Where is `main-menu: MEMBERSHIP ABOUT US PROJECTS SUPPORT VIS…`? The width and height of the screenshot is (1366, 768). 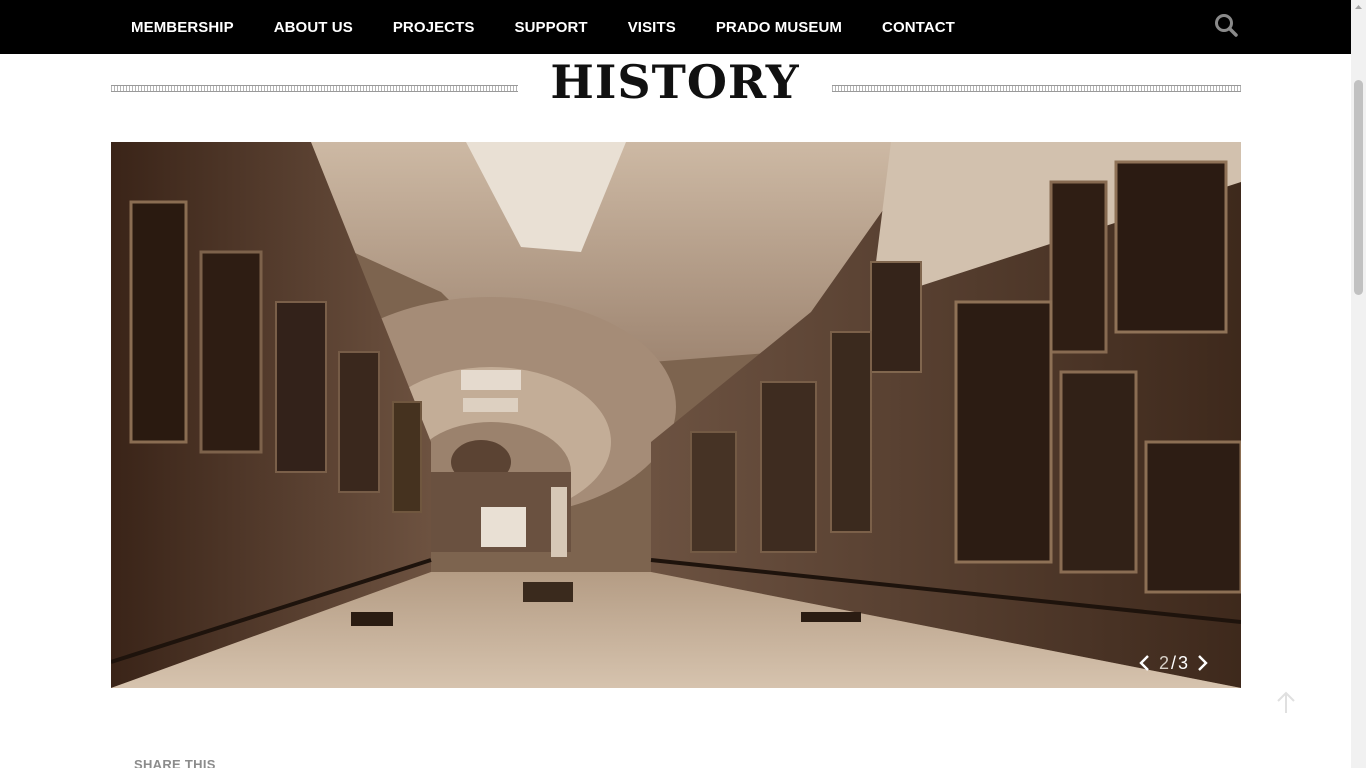
main-menu: MEMBERSHIP ABOUT US PROJECTS SUPPORT VIS… is located at coordinates (563, 27).